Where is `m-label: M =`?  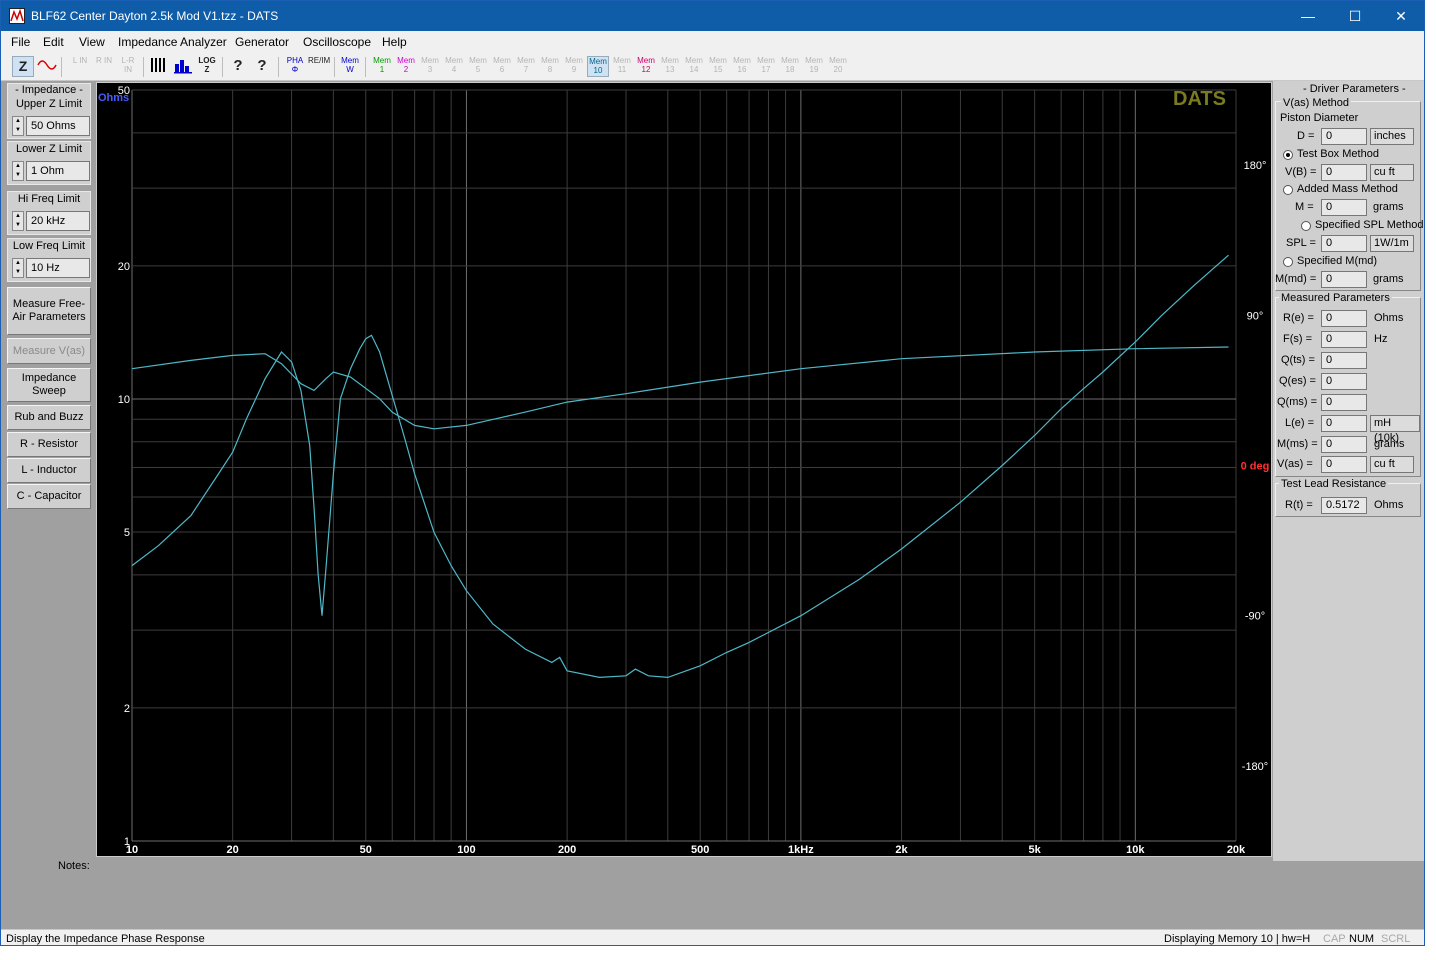 m-label: M = is located at coordinates (1304, 207).